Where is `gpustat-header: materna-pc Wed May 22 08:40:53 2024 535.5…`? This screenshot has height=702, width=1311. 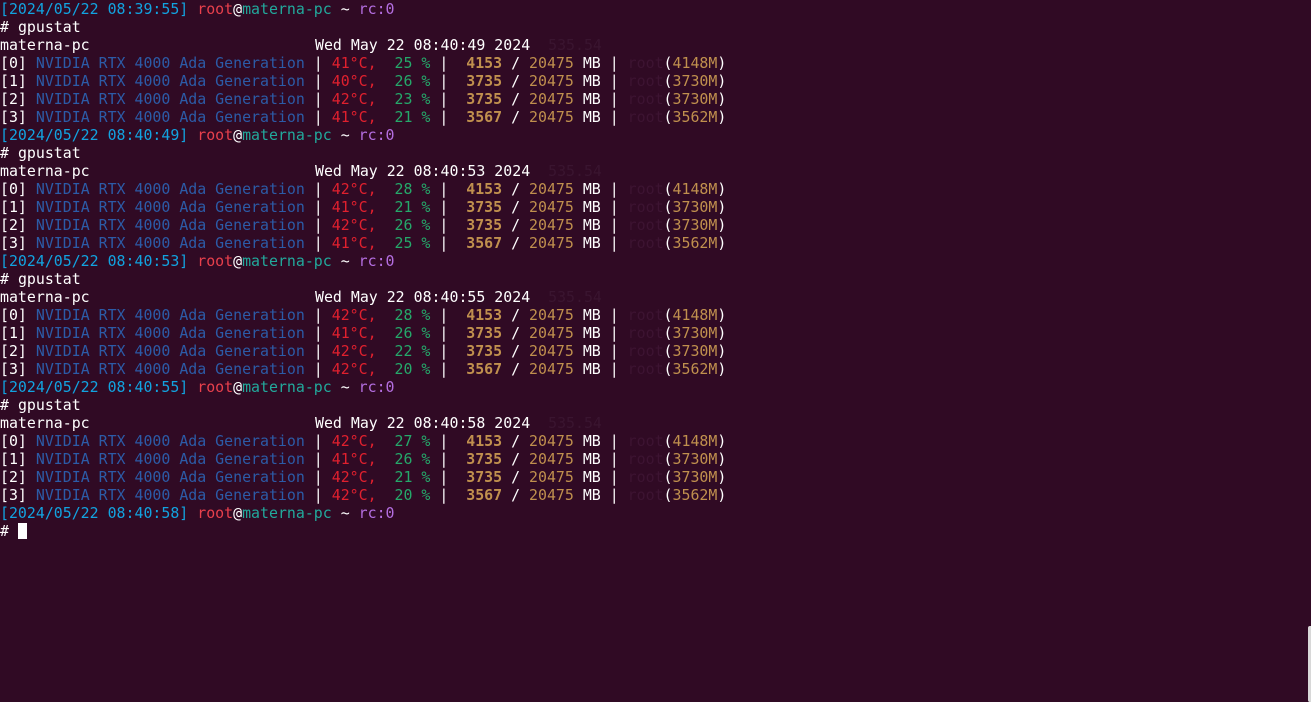 gpustat-header: materna-pc Wed May 22 08:40:53 2024 535.5… is located at coordinates (652, 171).